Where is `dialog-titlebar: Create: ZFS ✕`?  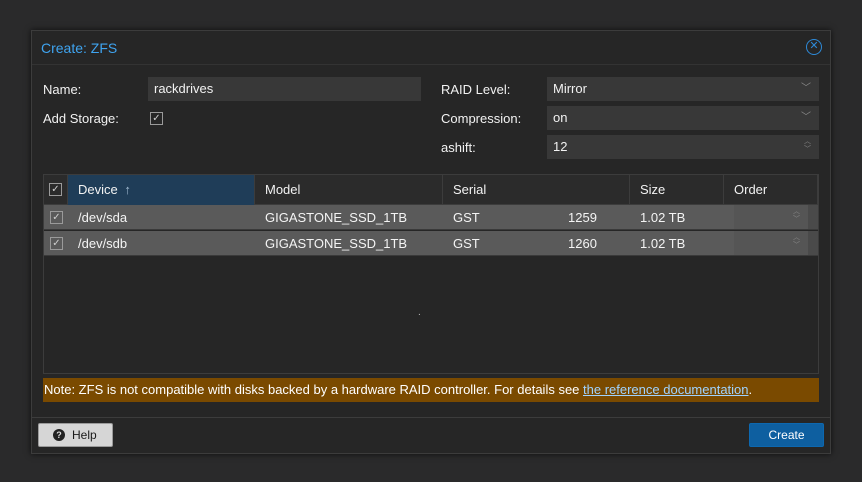 dialog-titlebar: Create: ZFS ✕ is located at coordinates (431, 48).